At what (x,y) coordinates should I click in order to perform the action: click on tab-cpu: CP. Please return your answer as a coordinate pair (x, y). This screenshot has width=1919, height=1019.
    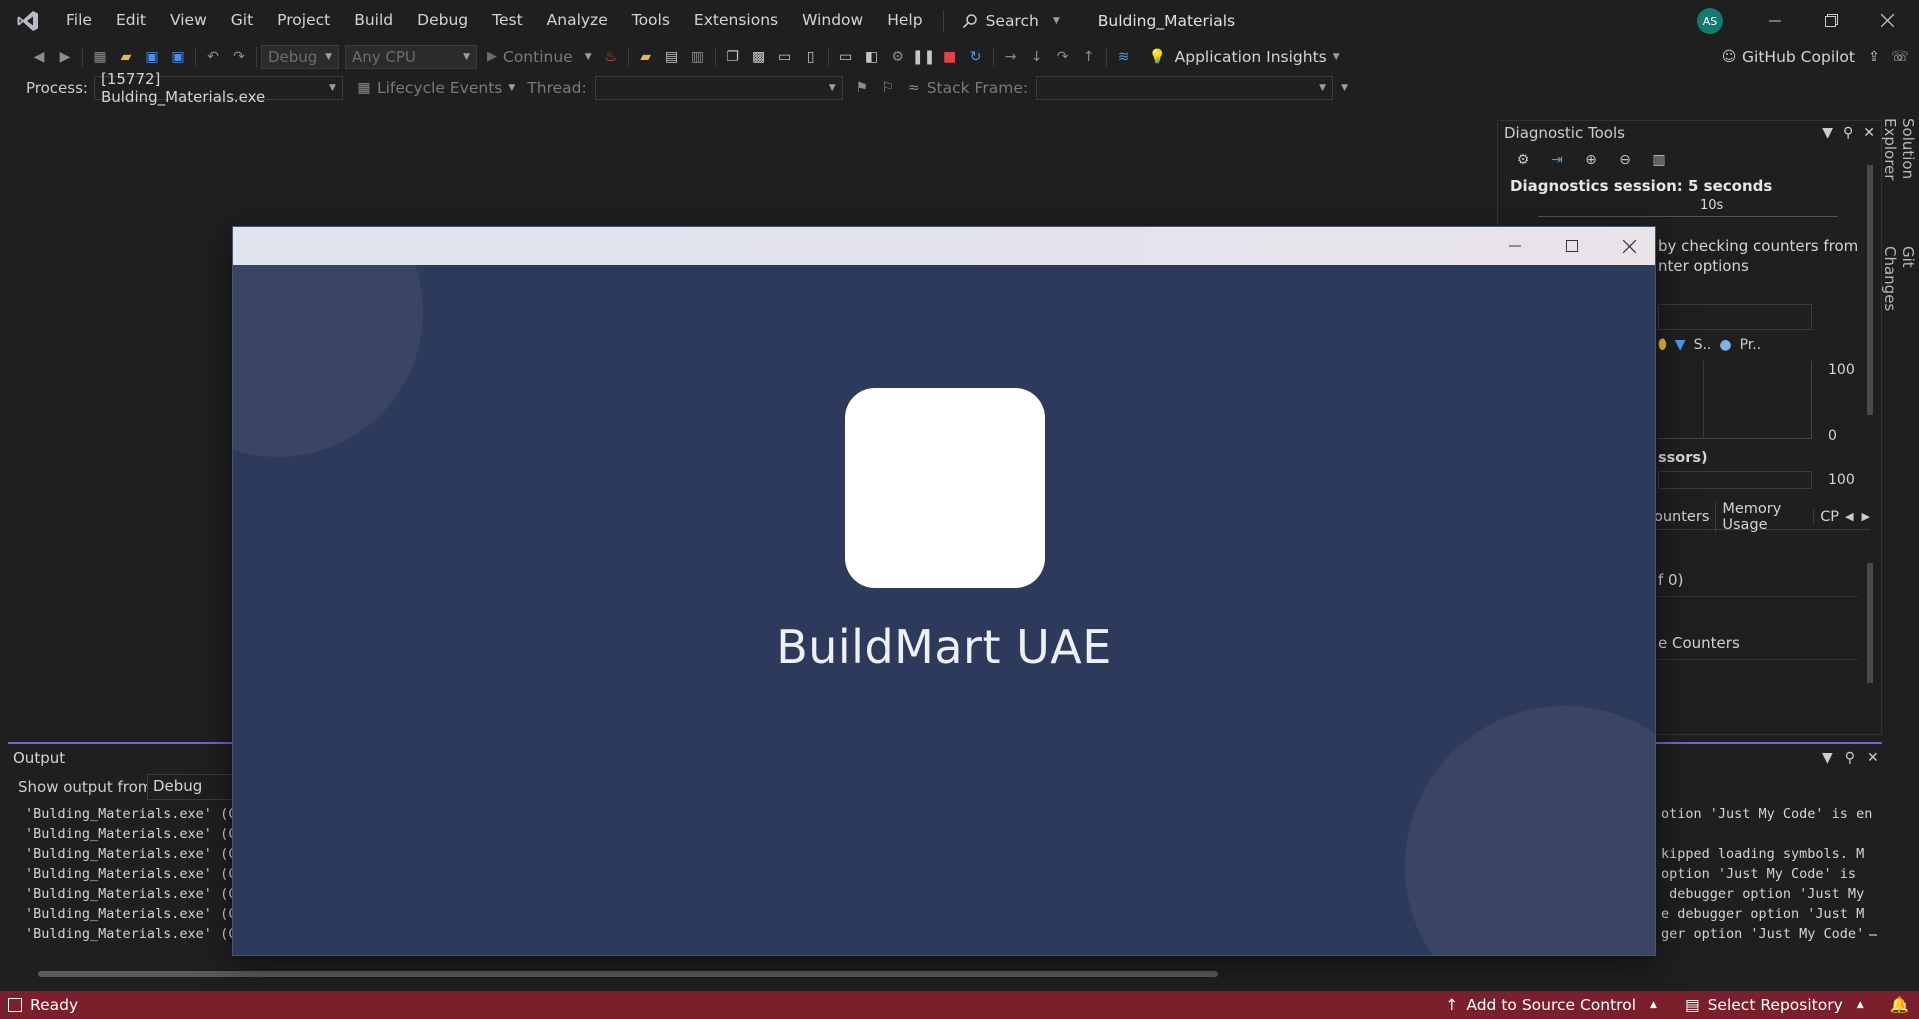
    Looking at the image, I should click on (1829, 516).